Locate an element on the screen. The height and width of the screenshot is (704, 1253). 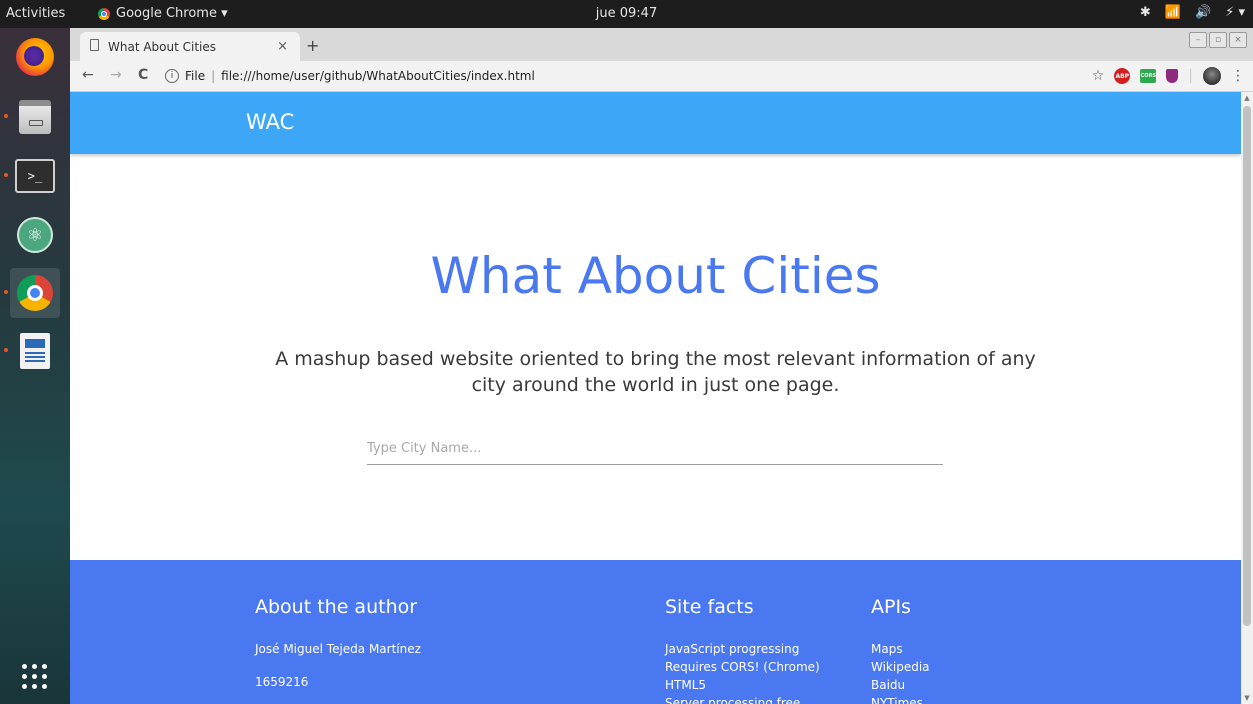
volume-icon: 🔊 is located at coordinates (1203, 12).